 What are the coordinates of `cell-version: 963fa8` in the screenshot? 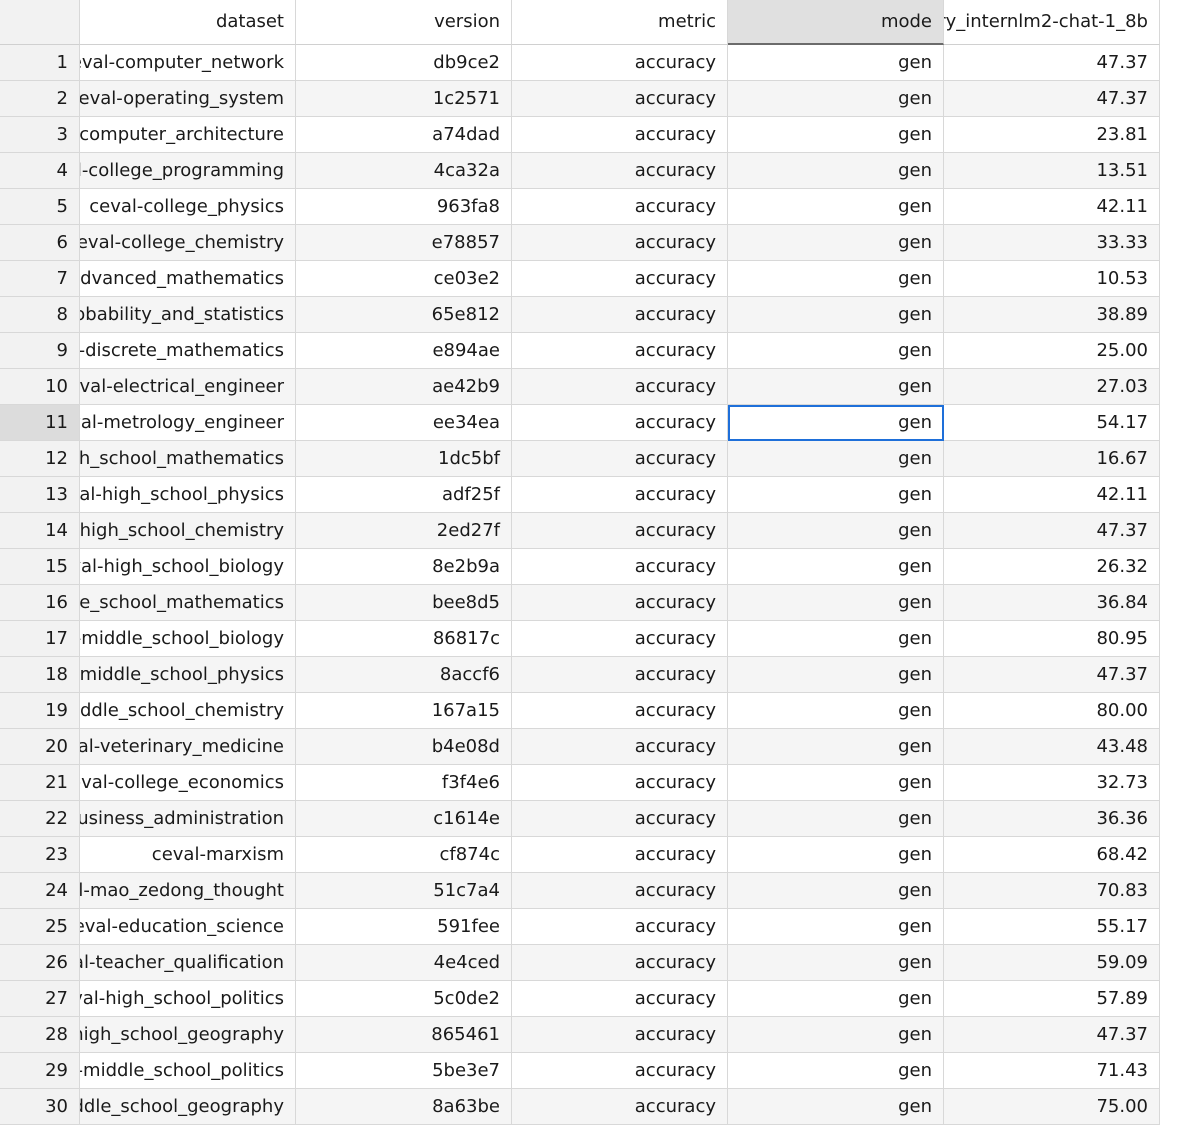 It's located at (404, 207).